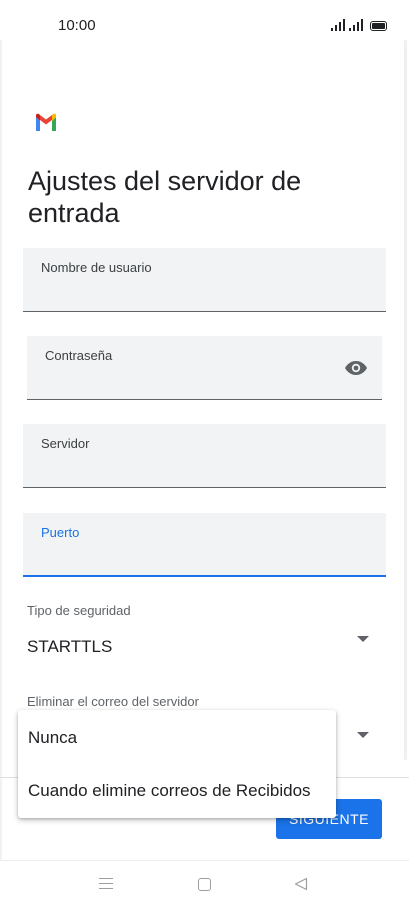 This screenshot has height=910, width=409. I want to click on scrollbar, so click(405, 400).